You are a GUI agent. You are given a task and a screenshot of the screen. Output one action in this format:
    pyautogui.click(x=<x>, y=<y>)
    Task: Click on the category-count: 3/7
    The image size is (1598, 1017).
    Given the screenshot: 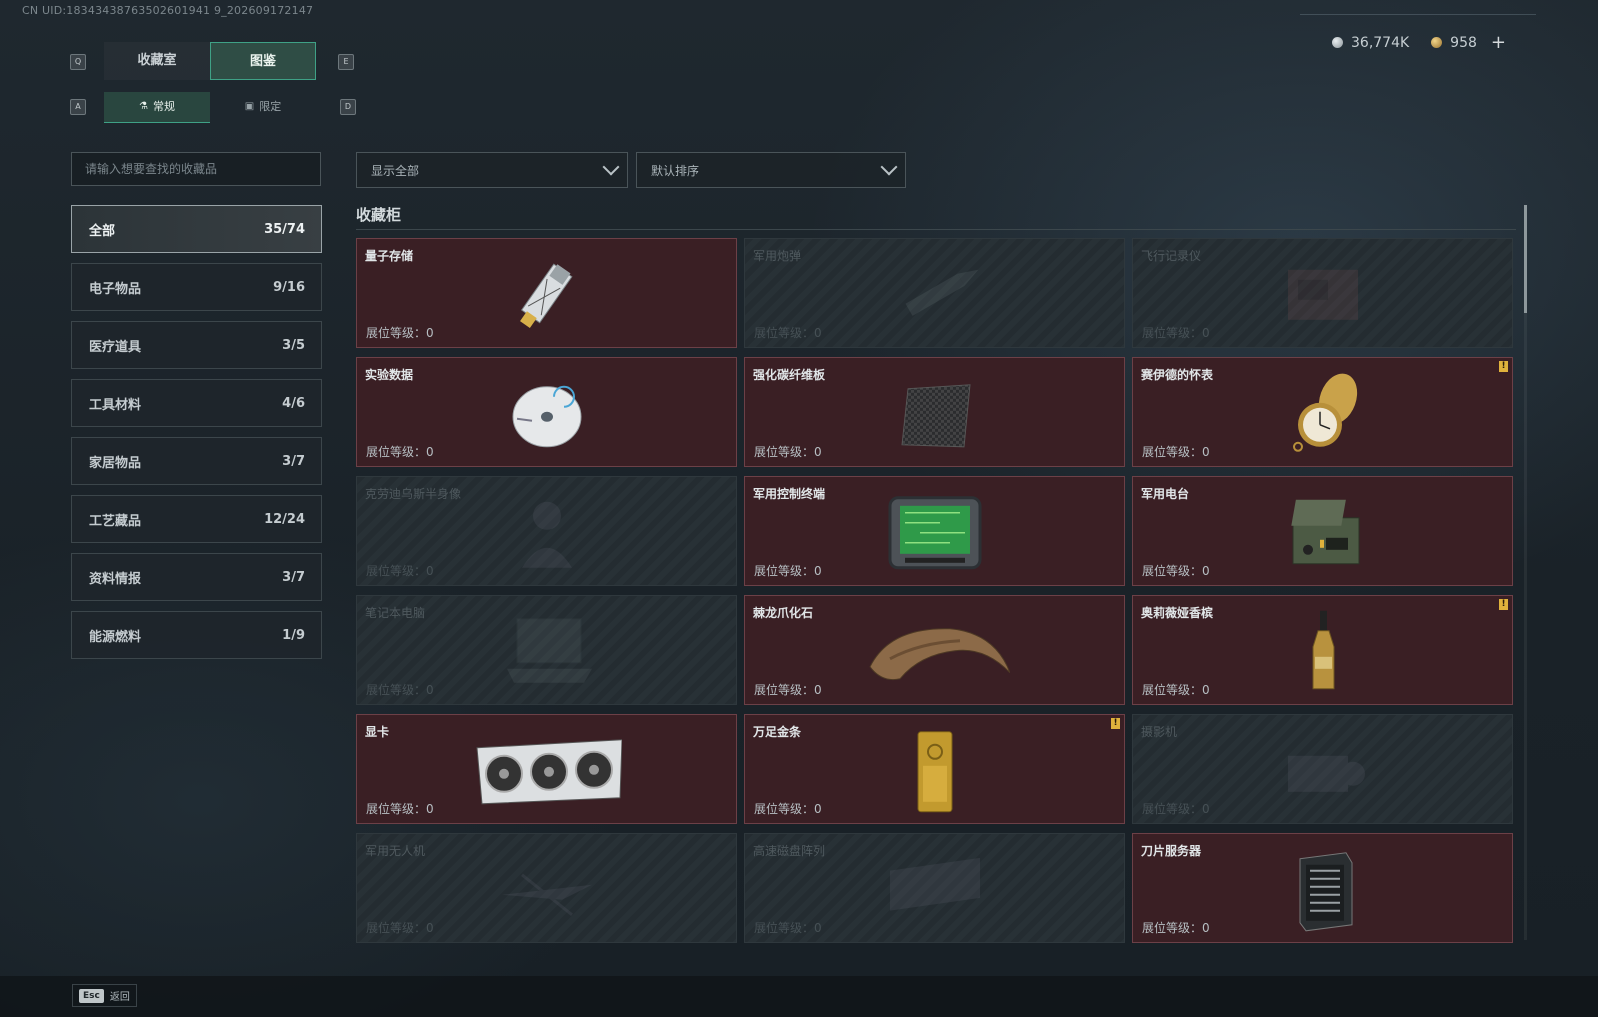 What is the action you would take?
    pyautogui.click(x=293, y=577)
    